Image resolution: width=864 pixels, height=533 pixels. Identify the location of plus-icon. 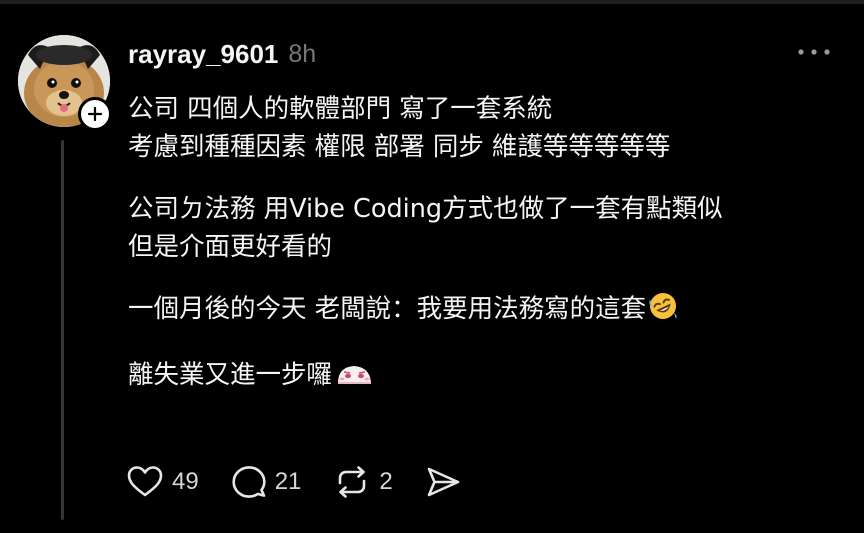
(95, 114).